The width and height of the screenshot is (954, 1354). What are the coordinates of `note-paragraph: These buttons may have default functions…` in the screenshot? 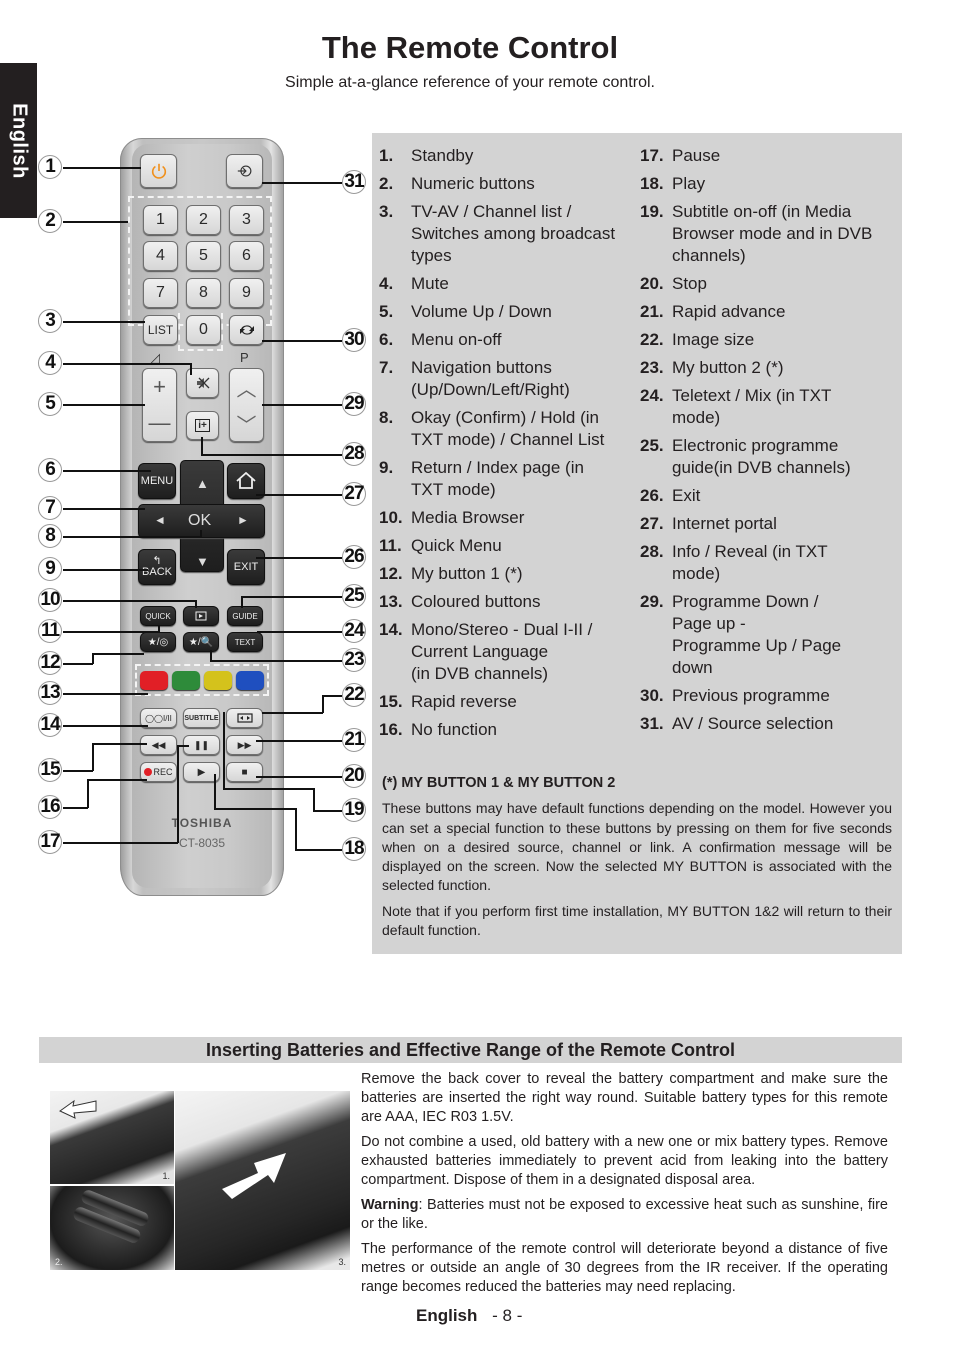 It's located at (637, 847).